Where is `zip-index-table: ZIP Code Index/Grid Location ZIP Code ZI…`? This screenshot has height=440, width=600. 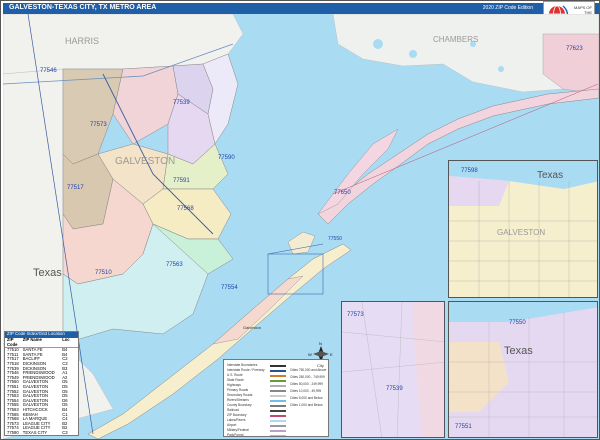
zip-index-table: ZIP Code Index/Grid Location ZIP Code ZI… is located at coordinates (41, 383).